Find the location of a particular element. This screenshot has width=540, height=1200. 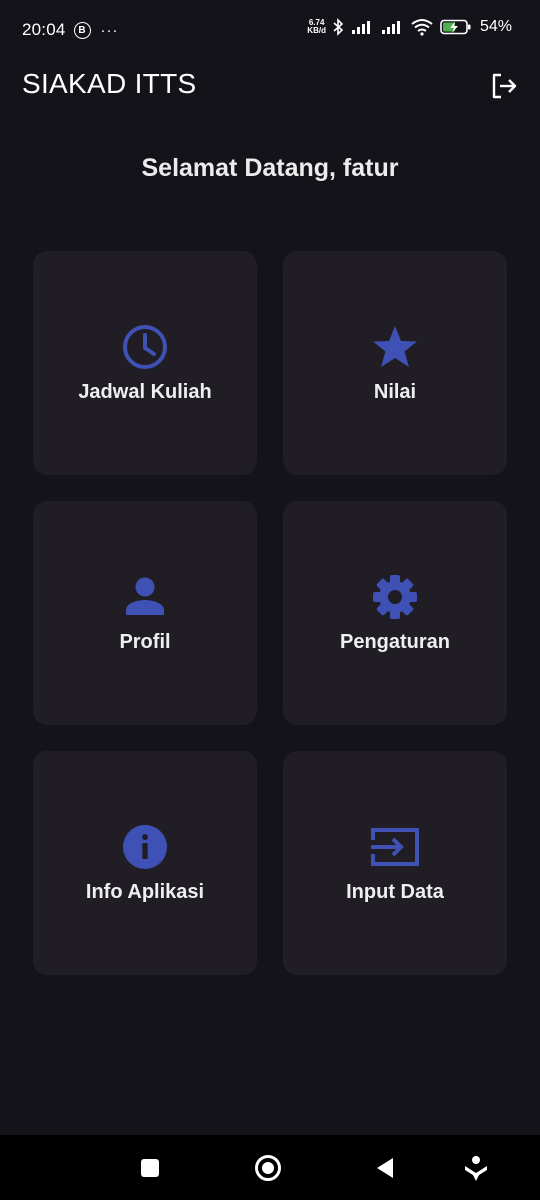

b-badge-icon: B is located at coordinates (82, 30).